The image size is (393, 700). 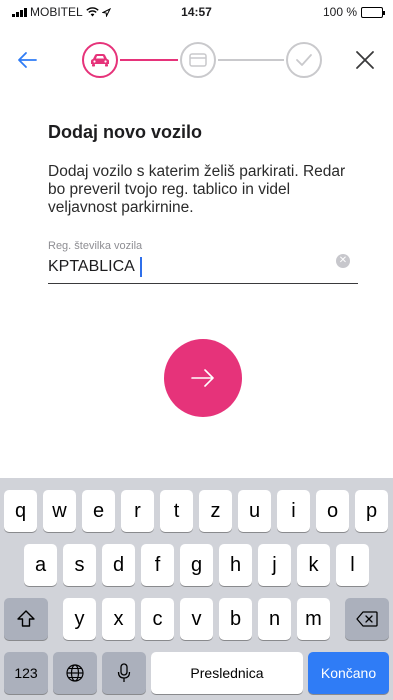 I want to click on key-x: x, so click(x=118, y=619).